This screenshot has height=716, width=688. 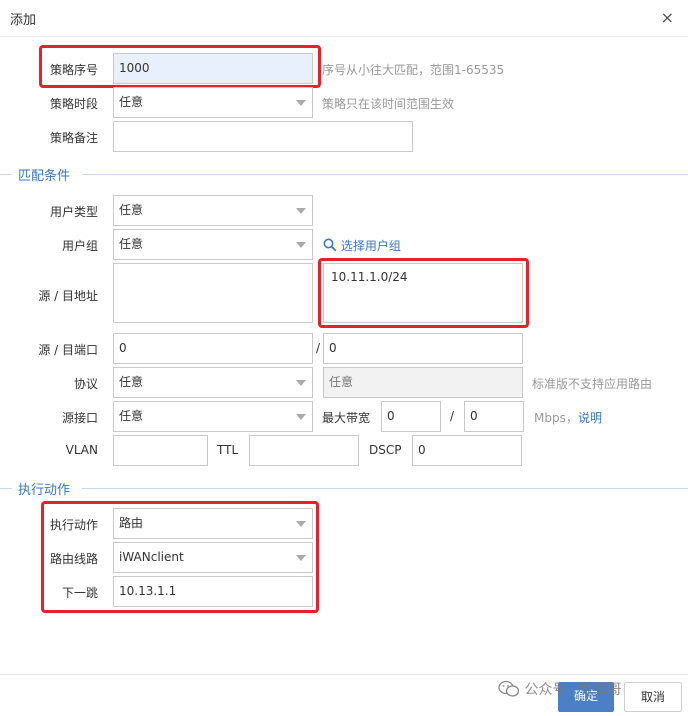 I want to click on dst-port-input: 0, so click(x=423, y=348).